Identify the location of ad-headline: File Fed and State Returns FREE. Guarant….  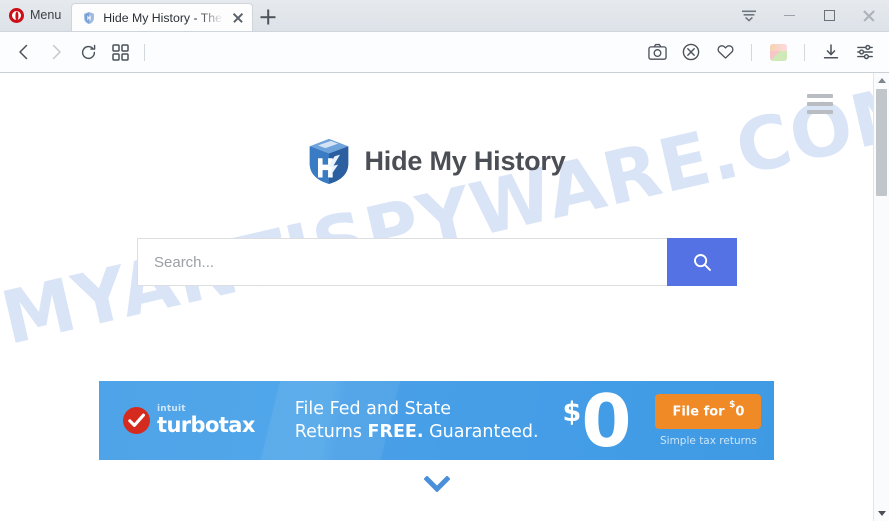
(417, 420).